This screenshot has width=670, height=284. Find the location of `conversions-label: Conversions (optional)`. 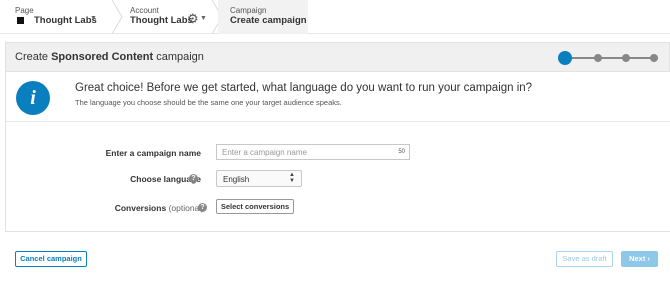

conversions-label: Conversions (optional) is located at coordinates (159, 208).